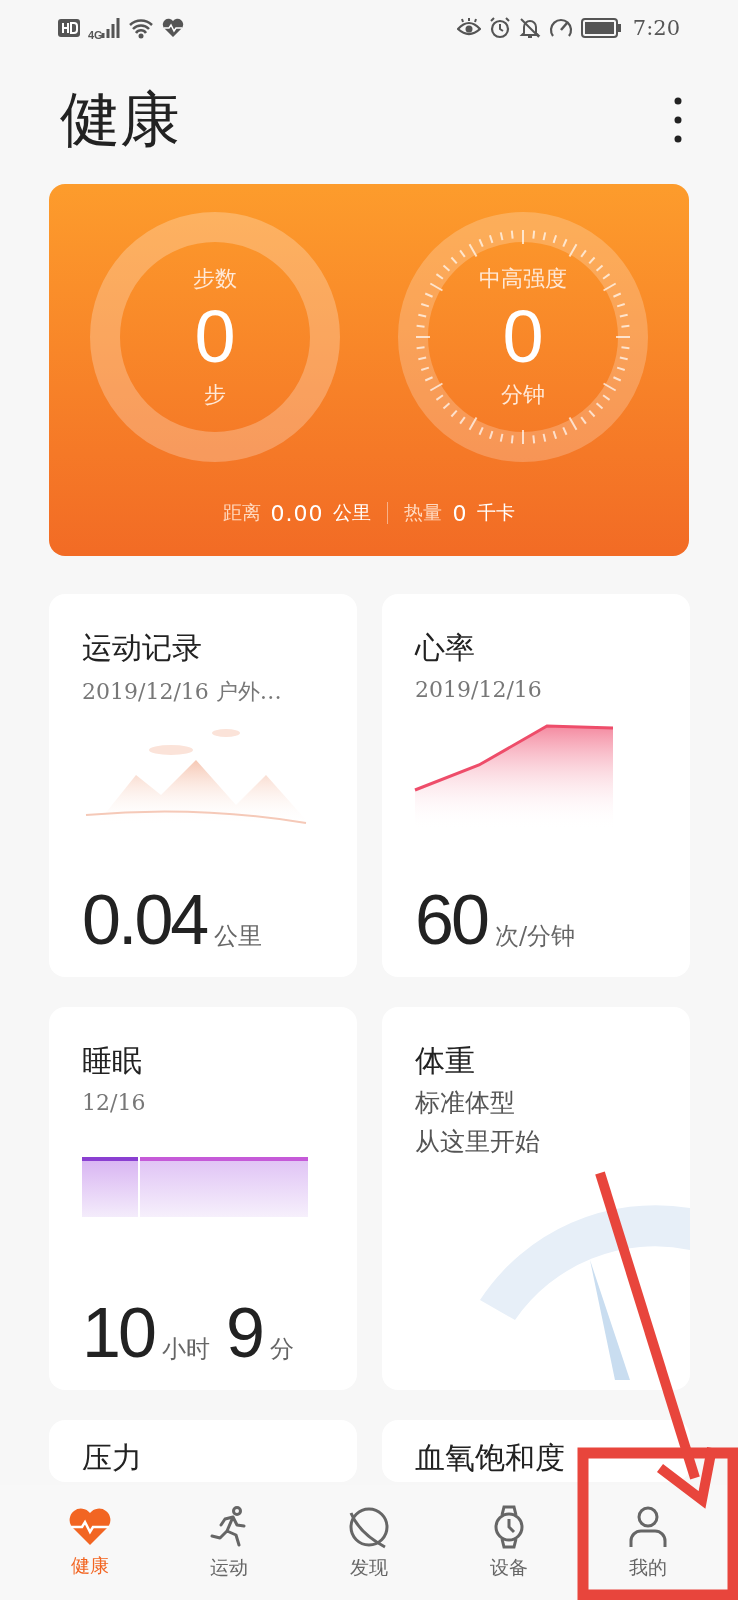 This screenshot has height=1600, width=738. What do you see at coordinates (508, 1542) in the screenshot?
I see `nav-tab: 设备` at bounding box center [508, 1542].